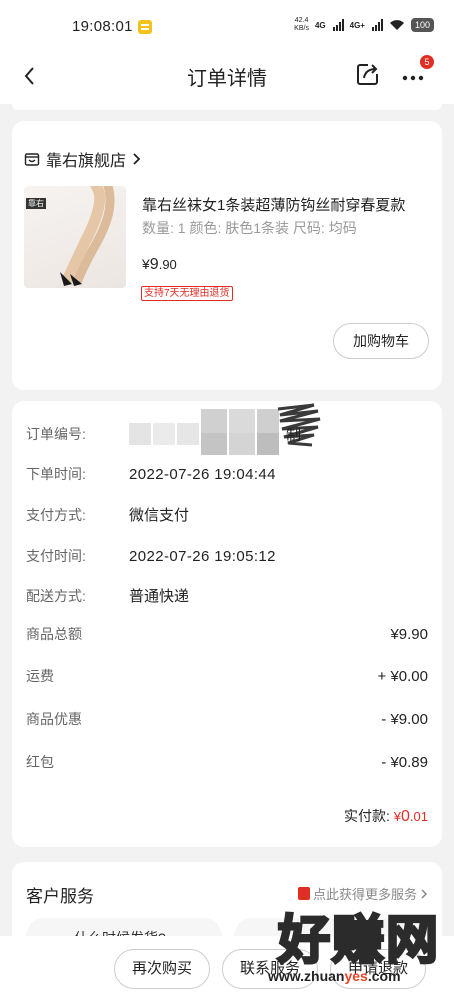  Describe the element at coordinates (334, 976) in the screenshot. I see `watermark-url: www.zhuanyes.com` at that location.